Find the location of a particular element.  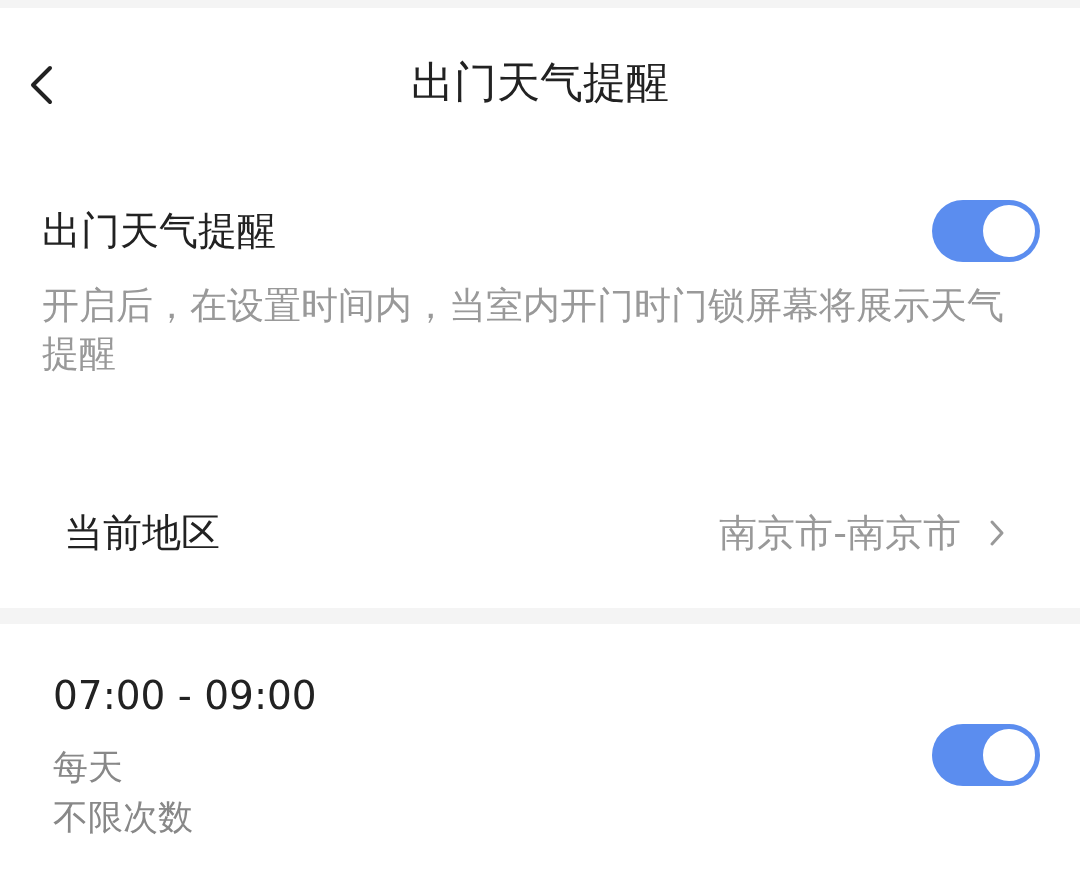

page-title: 出门天气提醒 is located at coordinates (540, 82).